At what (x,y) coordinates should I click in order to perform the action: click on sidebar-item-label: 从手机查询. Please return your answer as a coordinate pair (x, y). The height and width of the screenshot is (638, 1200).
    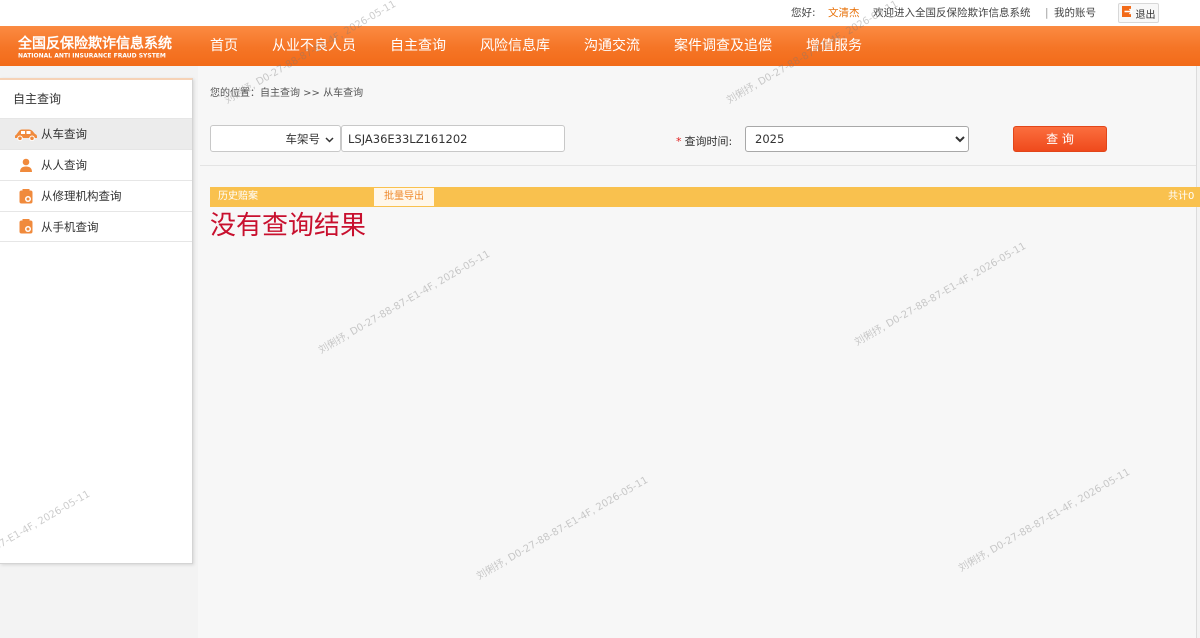
    Looking at the image, I should click on (70, 226).